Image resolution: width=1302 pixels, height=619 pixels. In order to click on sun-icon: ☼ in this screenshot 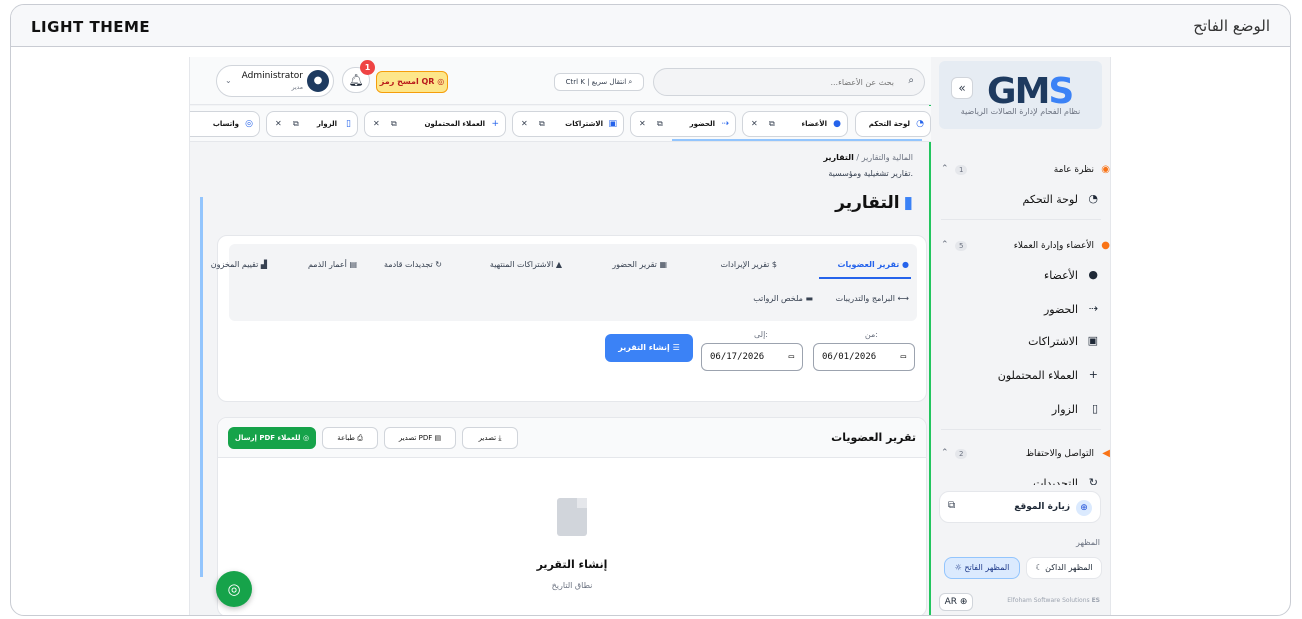, I will do `click(959, 567)`.